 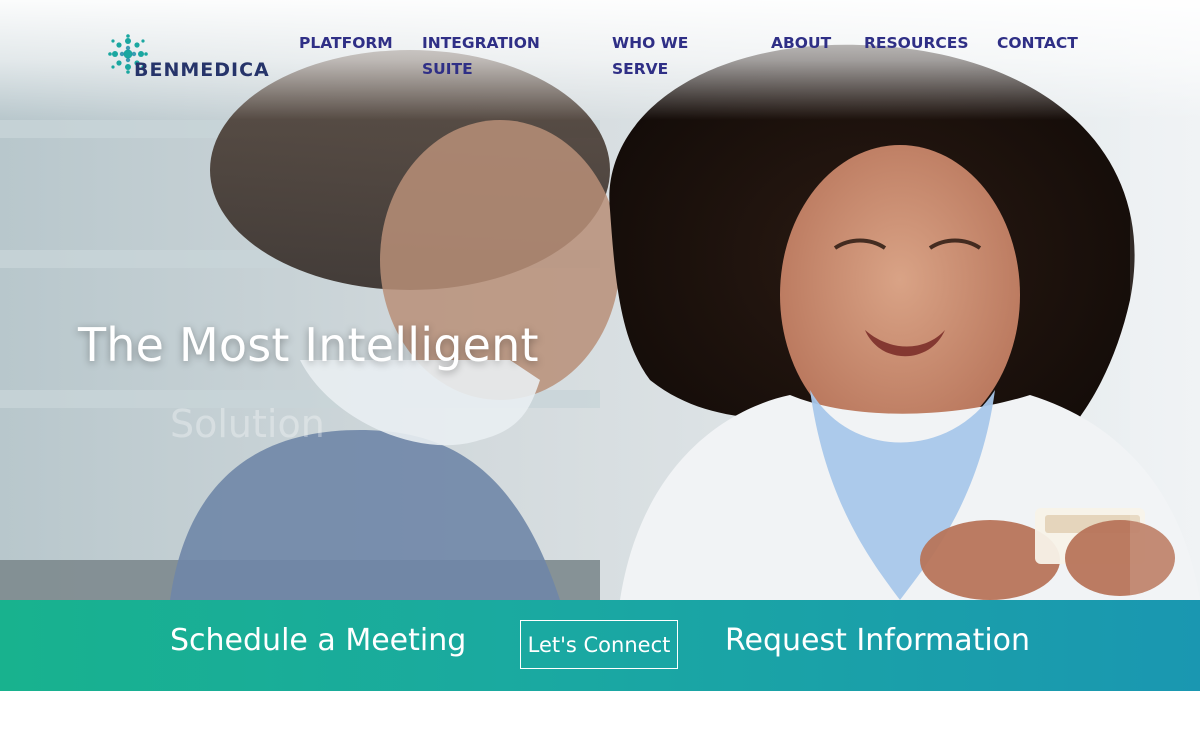 I want to click on nav-resources: RESOURCES, so click(x=919, y=43).